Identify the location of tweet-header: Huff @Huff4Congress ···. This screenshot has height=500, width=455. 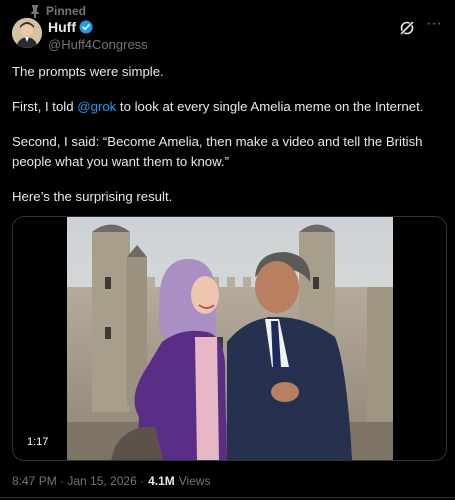
(227, 35).